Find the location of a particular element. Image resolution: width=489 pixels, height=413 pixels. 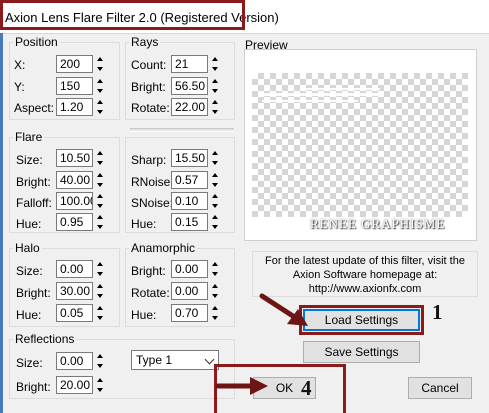

arrow-to-ok is located at coordinates (241, 386).